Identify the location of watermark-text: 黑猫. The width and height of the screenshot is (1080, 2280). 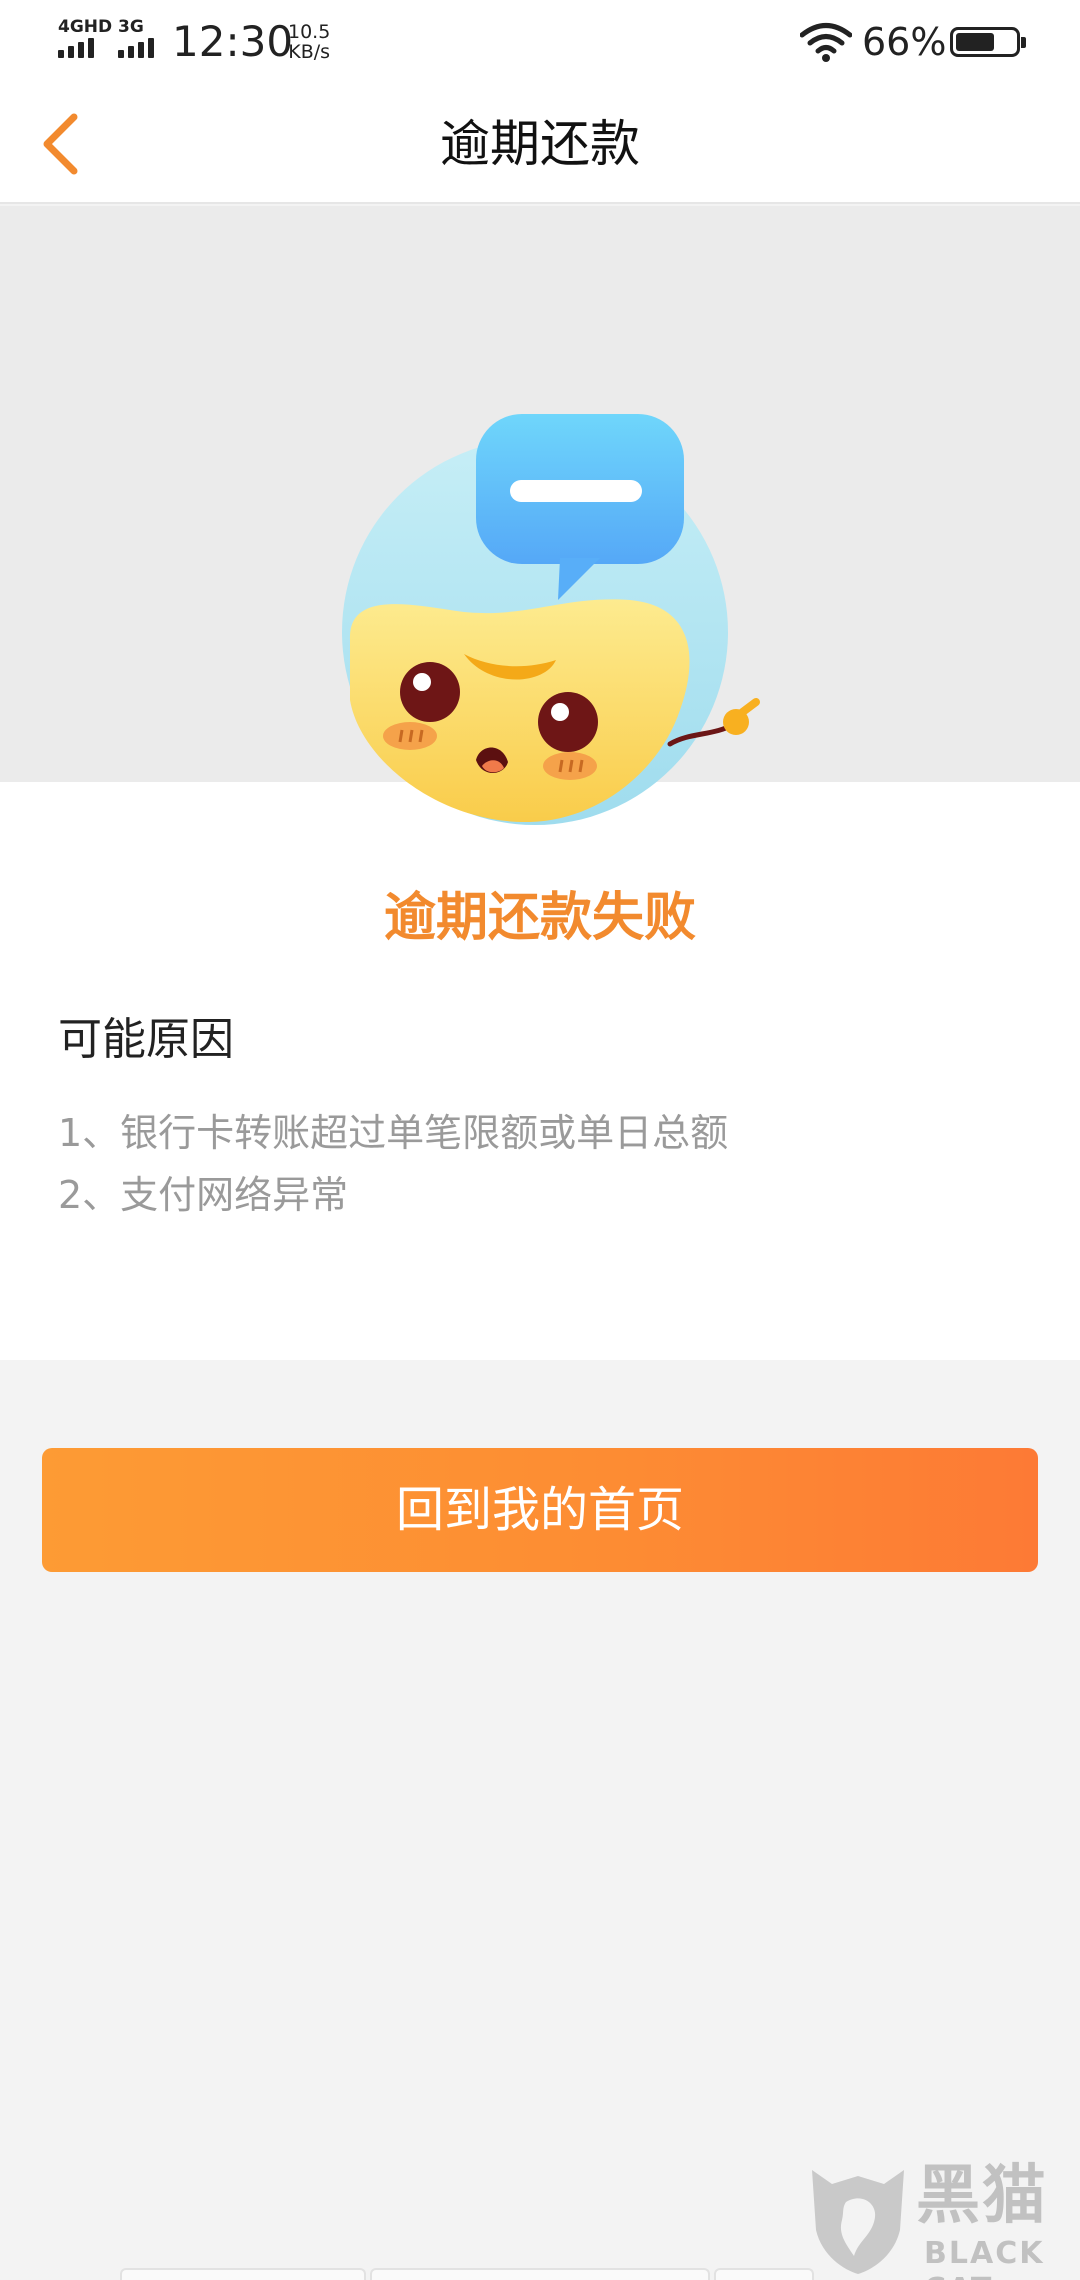
(982, 2196).